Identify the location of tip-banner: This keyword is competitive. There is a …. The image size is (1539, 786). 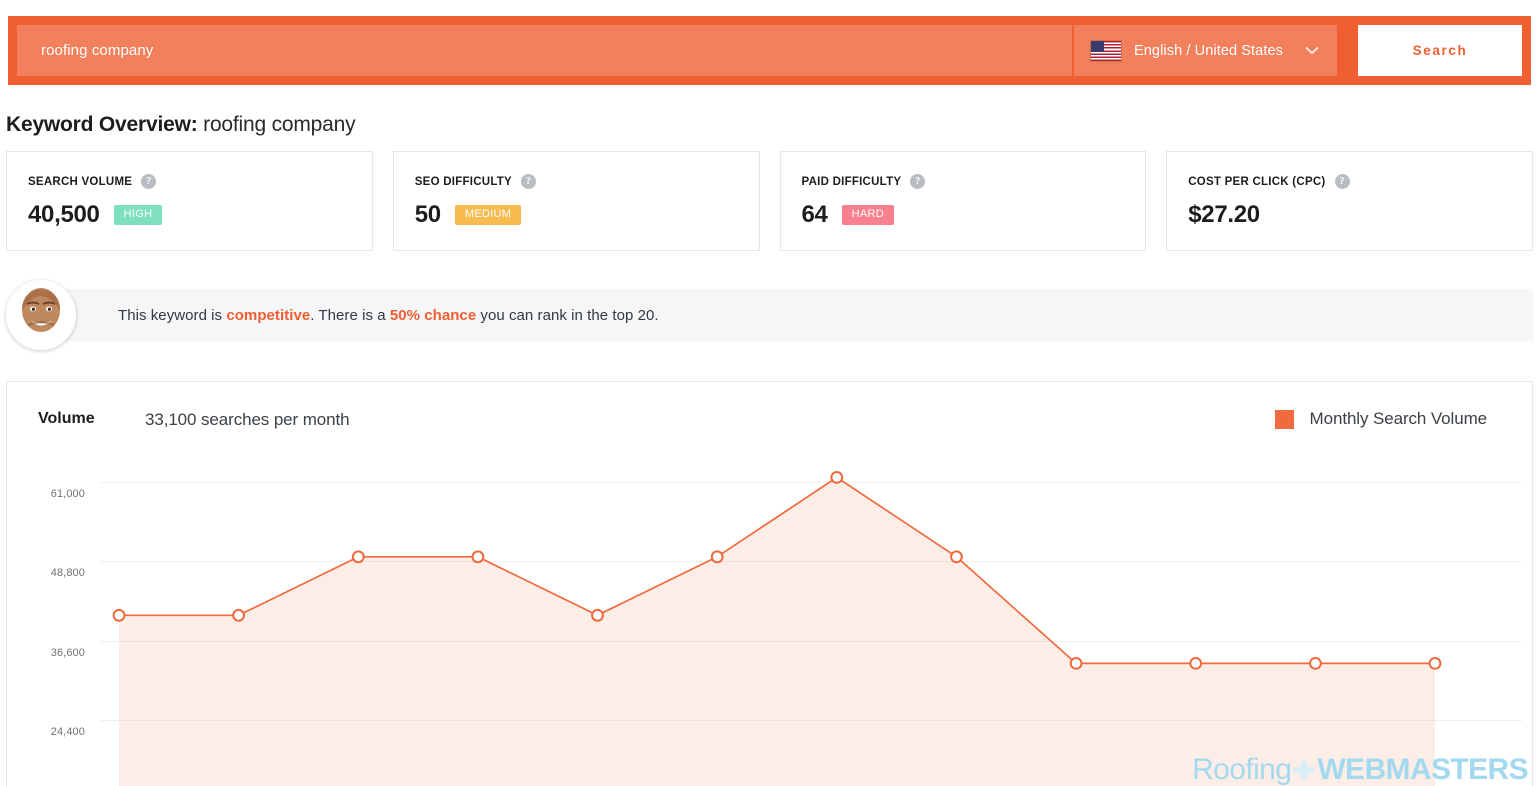
(769, 318).